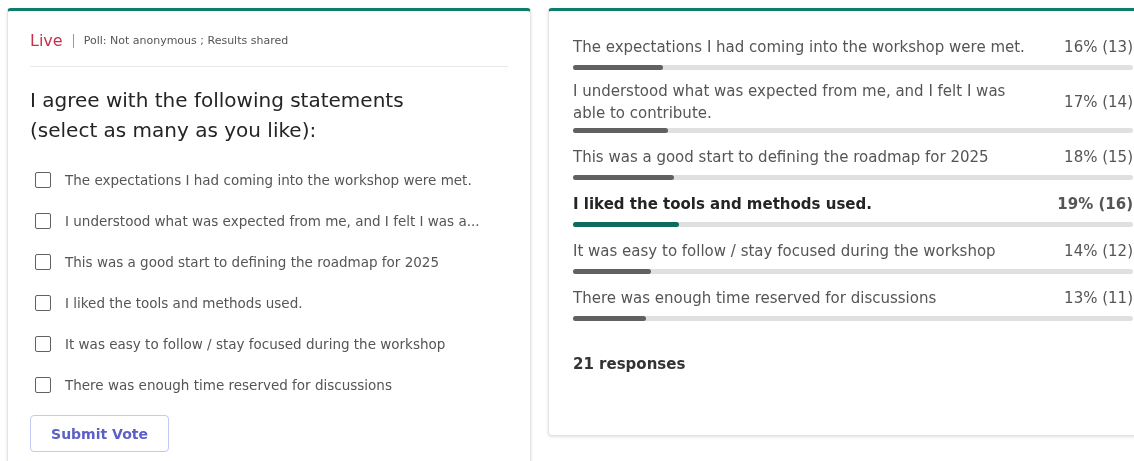 This screenshot has height=461, width=1134. I want to click on option-label: It was easy to follow / stay focused during the workshop, so click(255, 343).